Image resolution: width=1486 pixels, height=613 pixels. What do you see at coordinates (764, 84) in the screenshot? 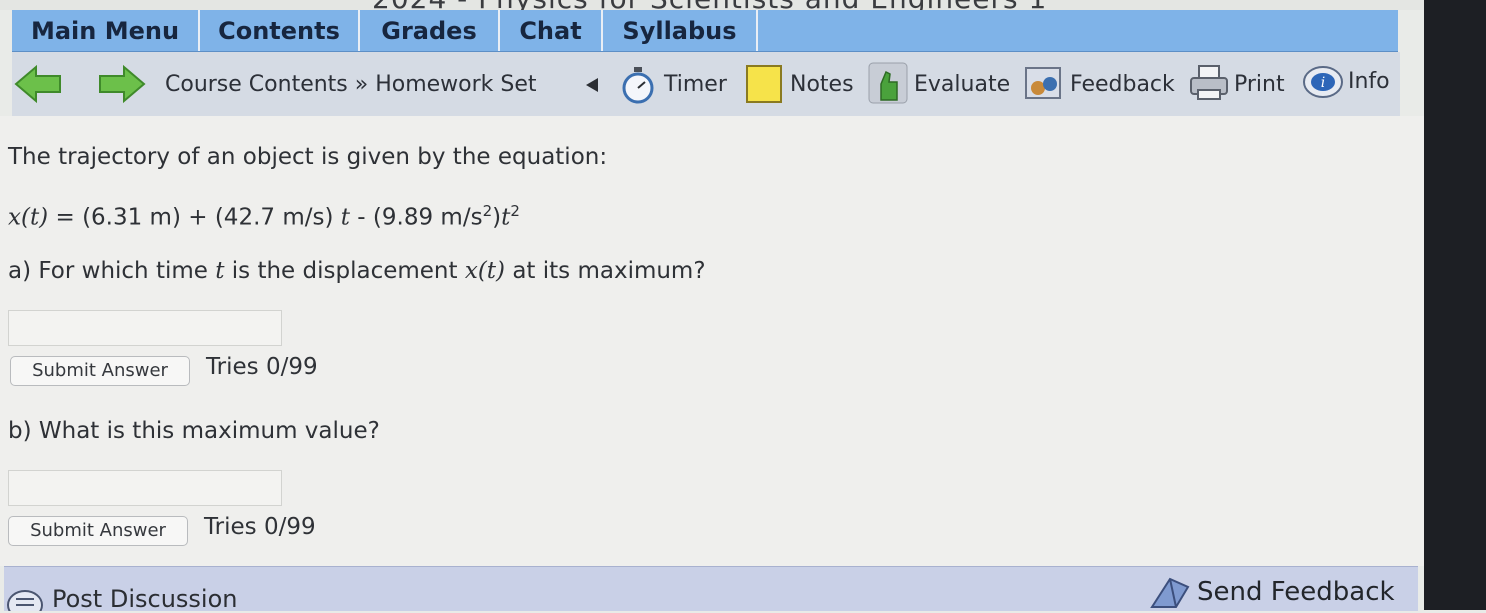
I see `notes-icon` at bounding box center [764, 84].